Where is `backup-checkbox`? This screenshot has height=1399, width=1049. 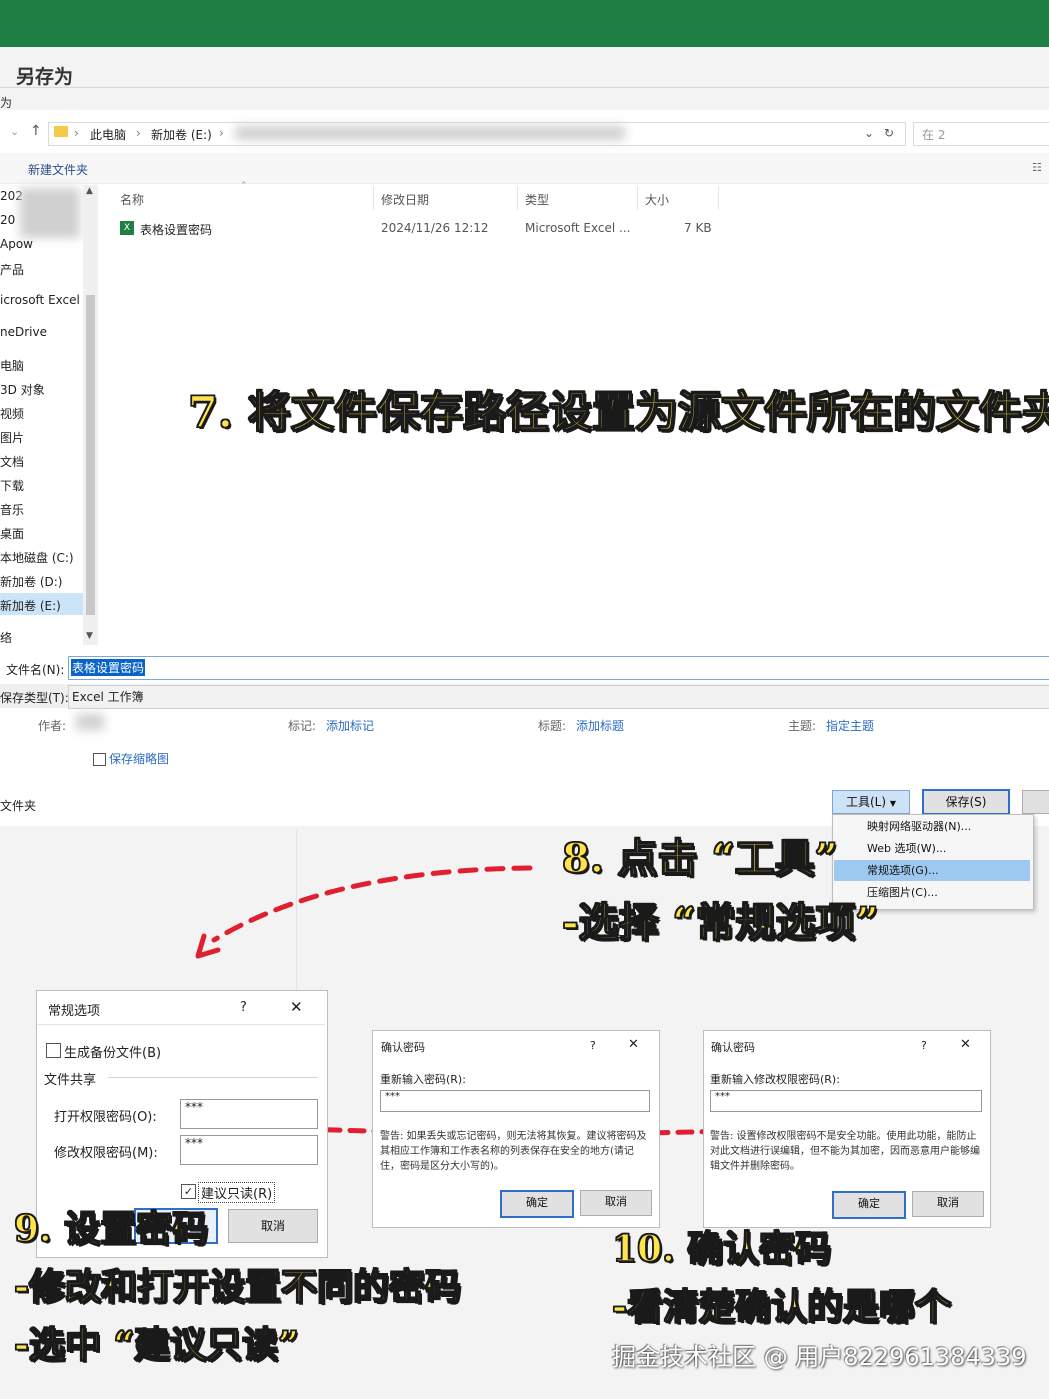
backup-checkbox is located at coordinates (53, 1050).